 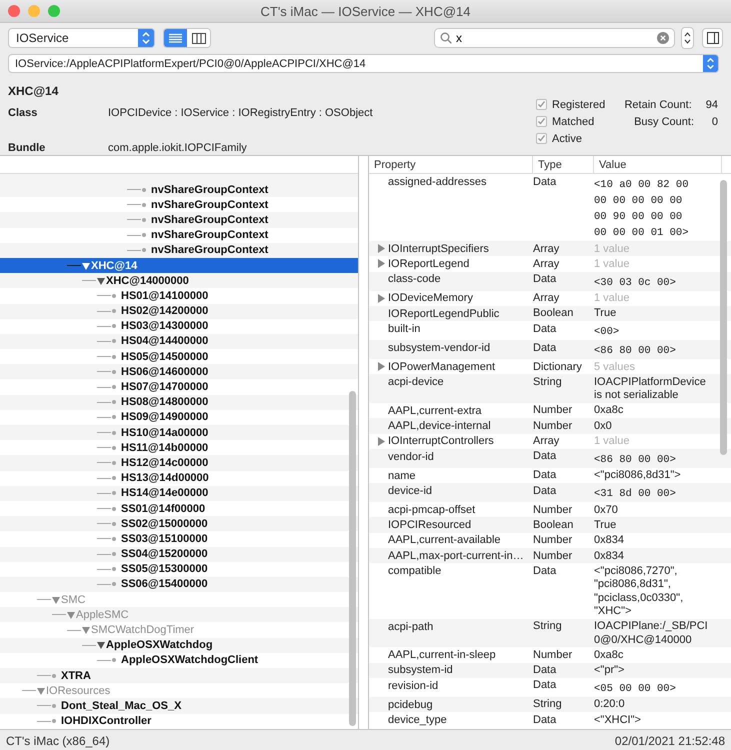 I want to click on tree-row: Dont_Steal_Mac_OS_X, so click(x=179, y=706).